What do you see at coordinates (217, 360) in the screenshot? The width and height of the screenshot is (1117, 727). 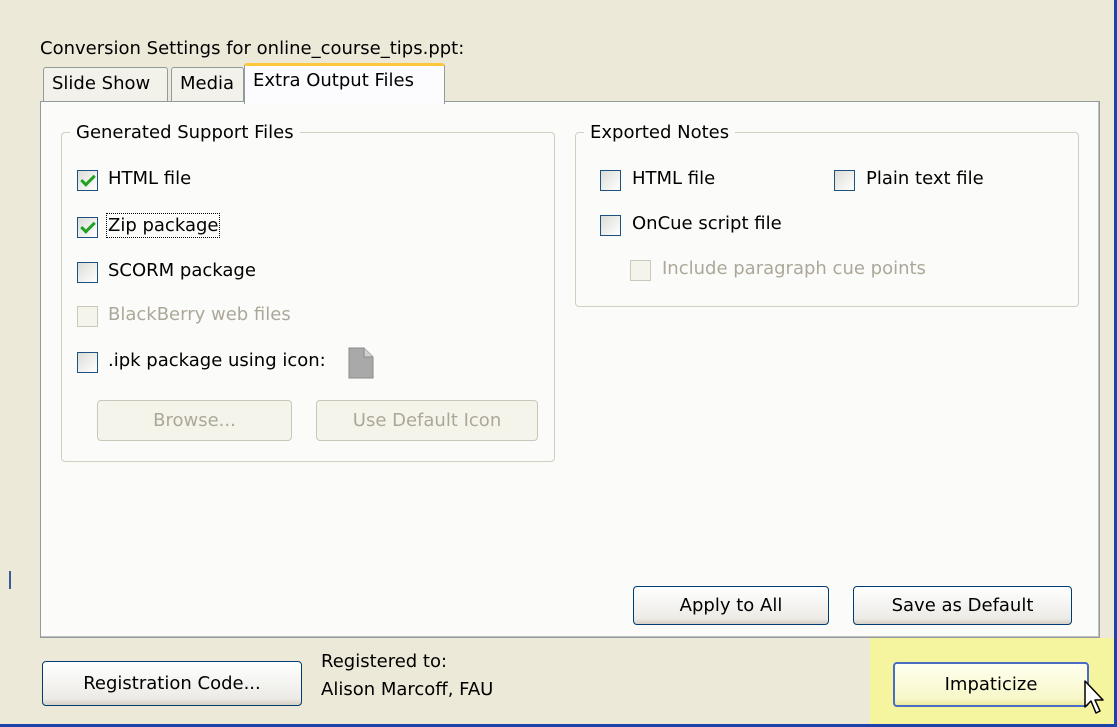 I see `ipk-package-label: .ipk package using icon:` at bounding box center [217, 360].